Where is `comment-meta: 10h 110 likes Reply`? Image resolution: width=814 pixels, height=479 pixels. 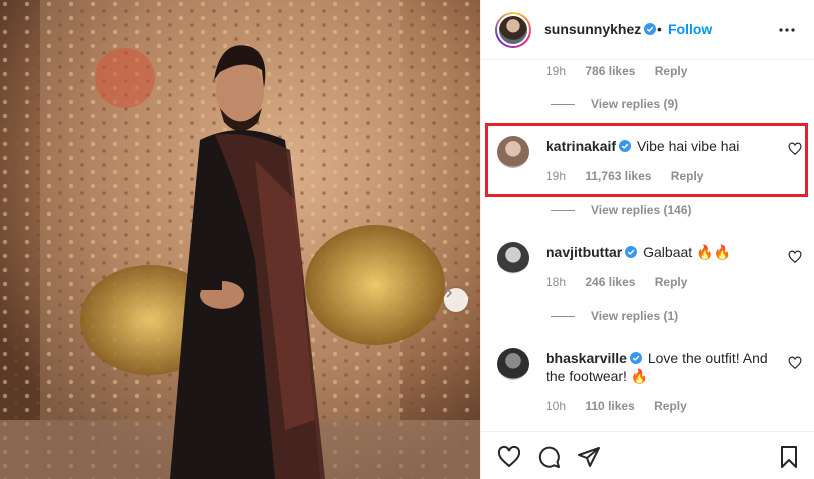
comment-meta: 10h 110 likes Reply is located at coordinates (624, 406).